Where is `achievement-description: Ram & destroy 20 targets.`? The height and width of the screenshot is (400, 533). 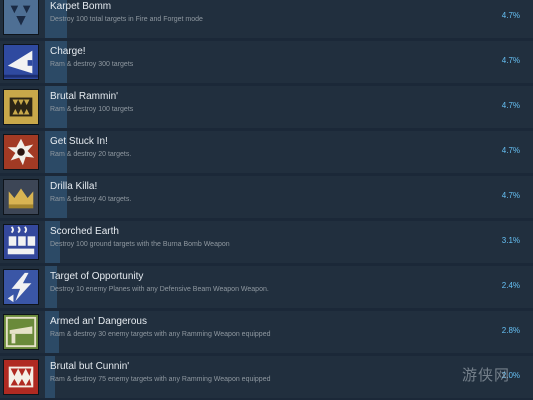
achievement-description: Ram & destroy 20 targets. is located at coordinates (91, 154).